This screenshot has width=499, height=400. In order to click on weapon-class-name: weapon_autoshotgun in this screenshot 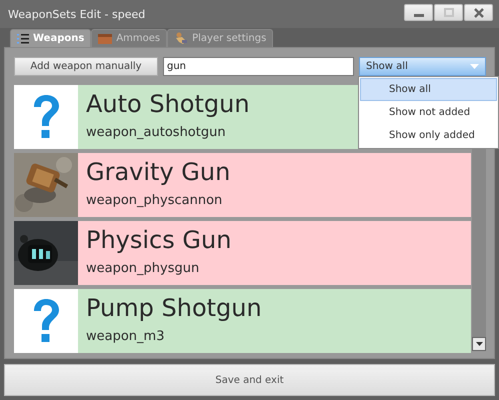, I will do `click(156, 133)`.